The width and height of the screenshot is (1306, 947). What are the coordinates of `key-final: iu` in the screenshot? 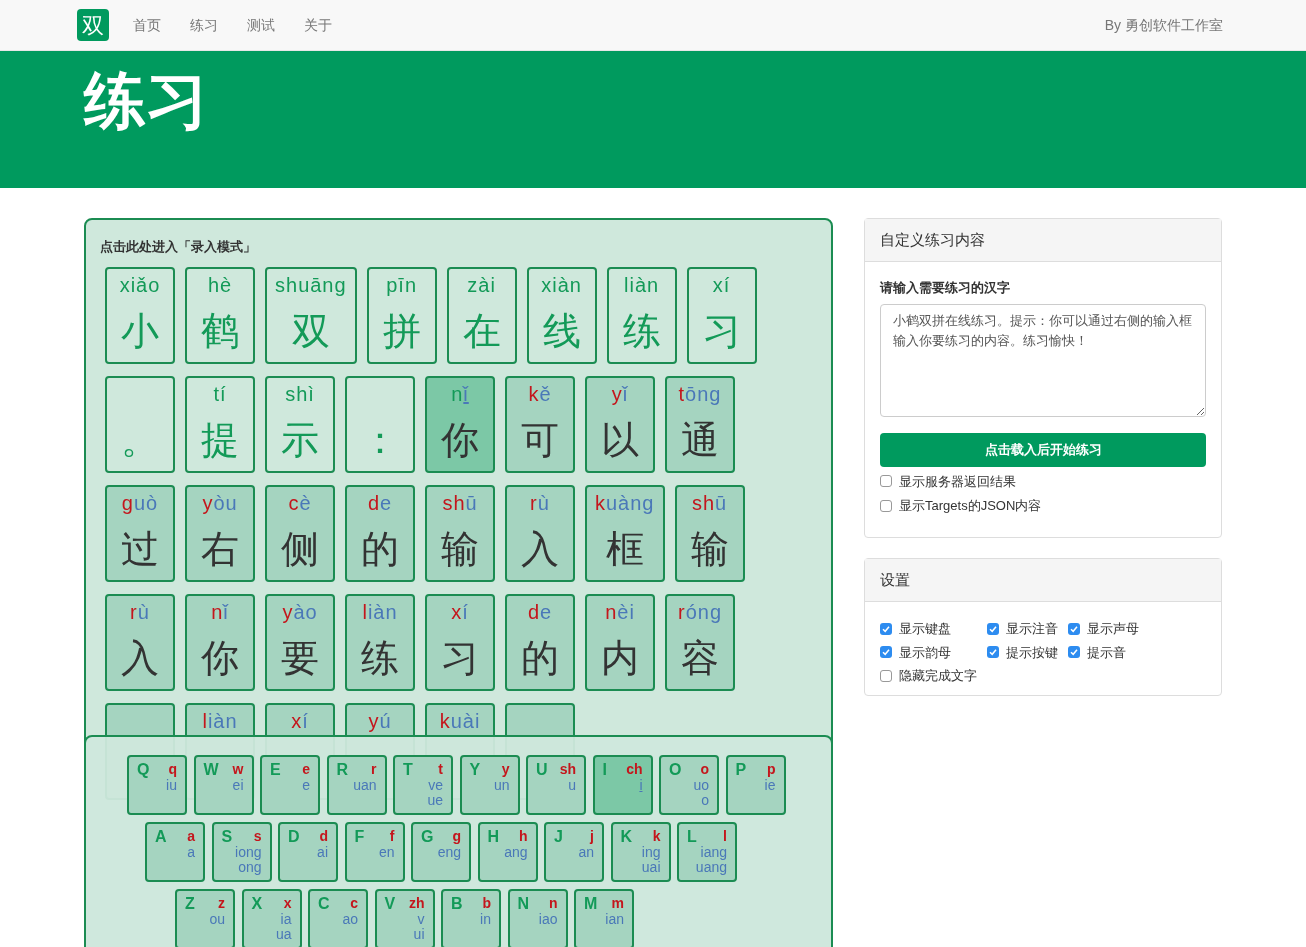 It's located at (171, 785).